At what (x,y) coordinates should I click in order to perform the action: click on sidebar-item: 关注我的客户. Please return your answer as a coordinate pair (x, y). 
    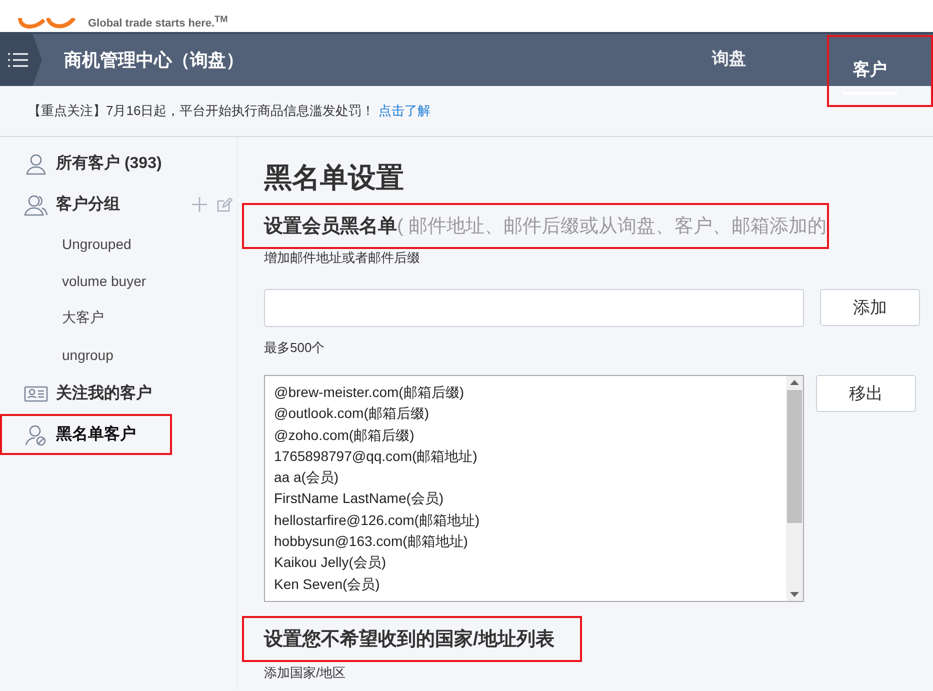
    Looking at the image, I should click on (104, 393).